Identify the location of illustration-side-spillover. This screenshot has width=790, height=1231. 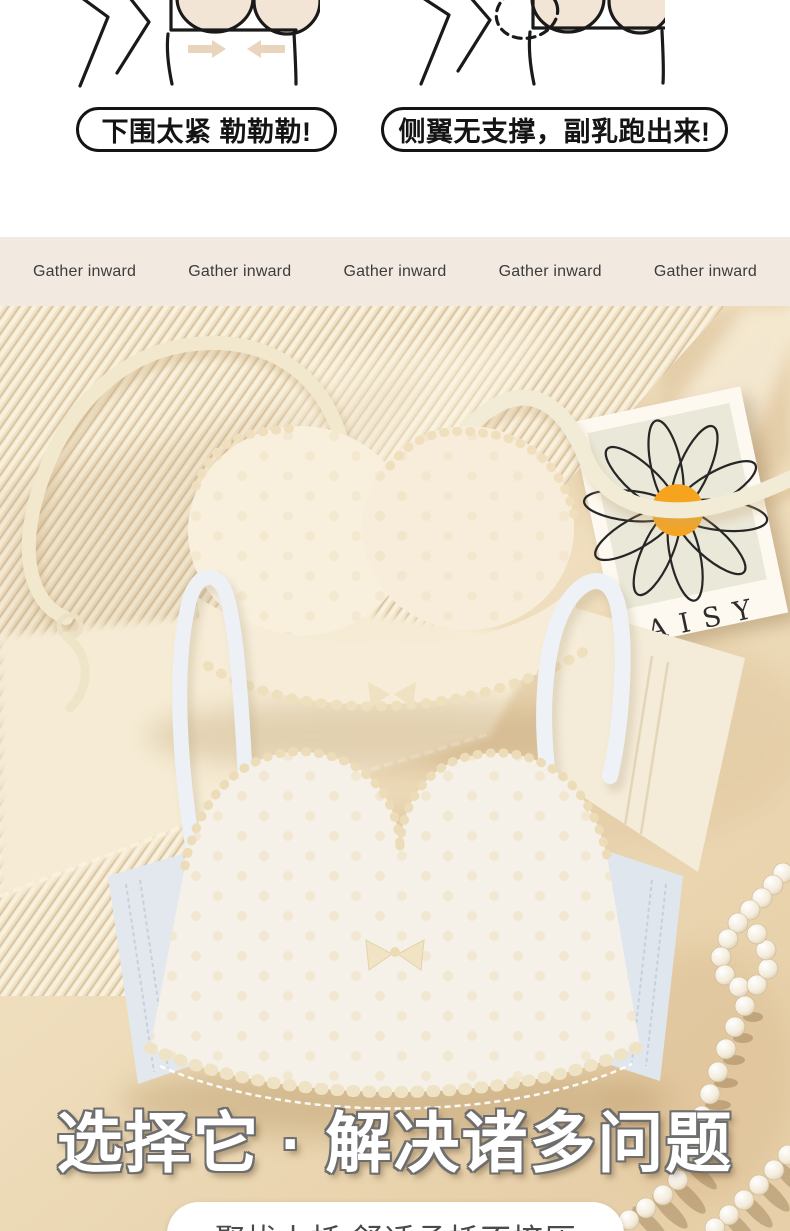
(542, 43).